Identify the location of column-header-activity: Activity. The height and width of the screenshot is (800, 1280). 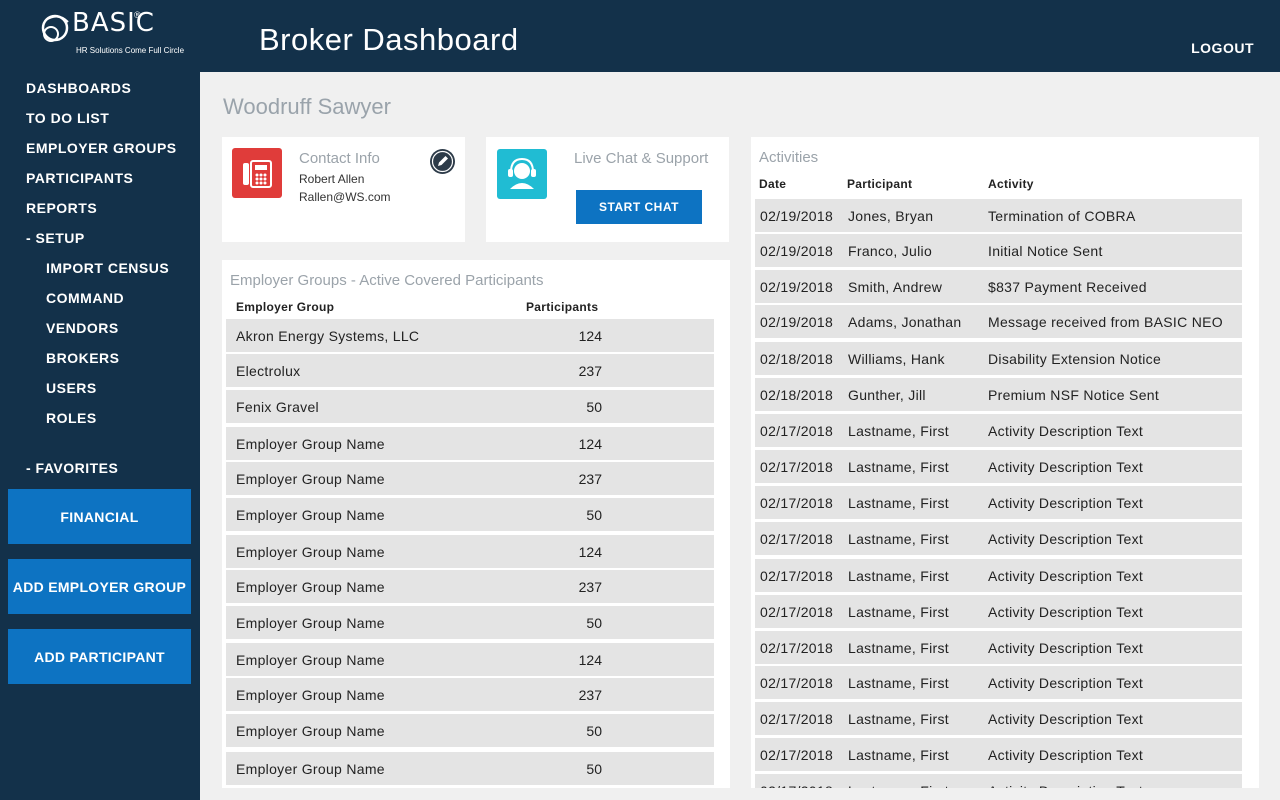
(1011, 184).